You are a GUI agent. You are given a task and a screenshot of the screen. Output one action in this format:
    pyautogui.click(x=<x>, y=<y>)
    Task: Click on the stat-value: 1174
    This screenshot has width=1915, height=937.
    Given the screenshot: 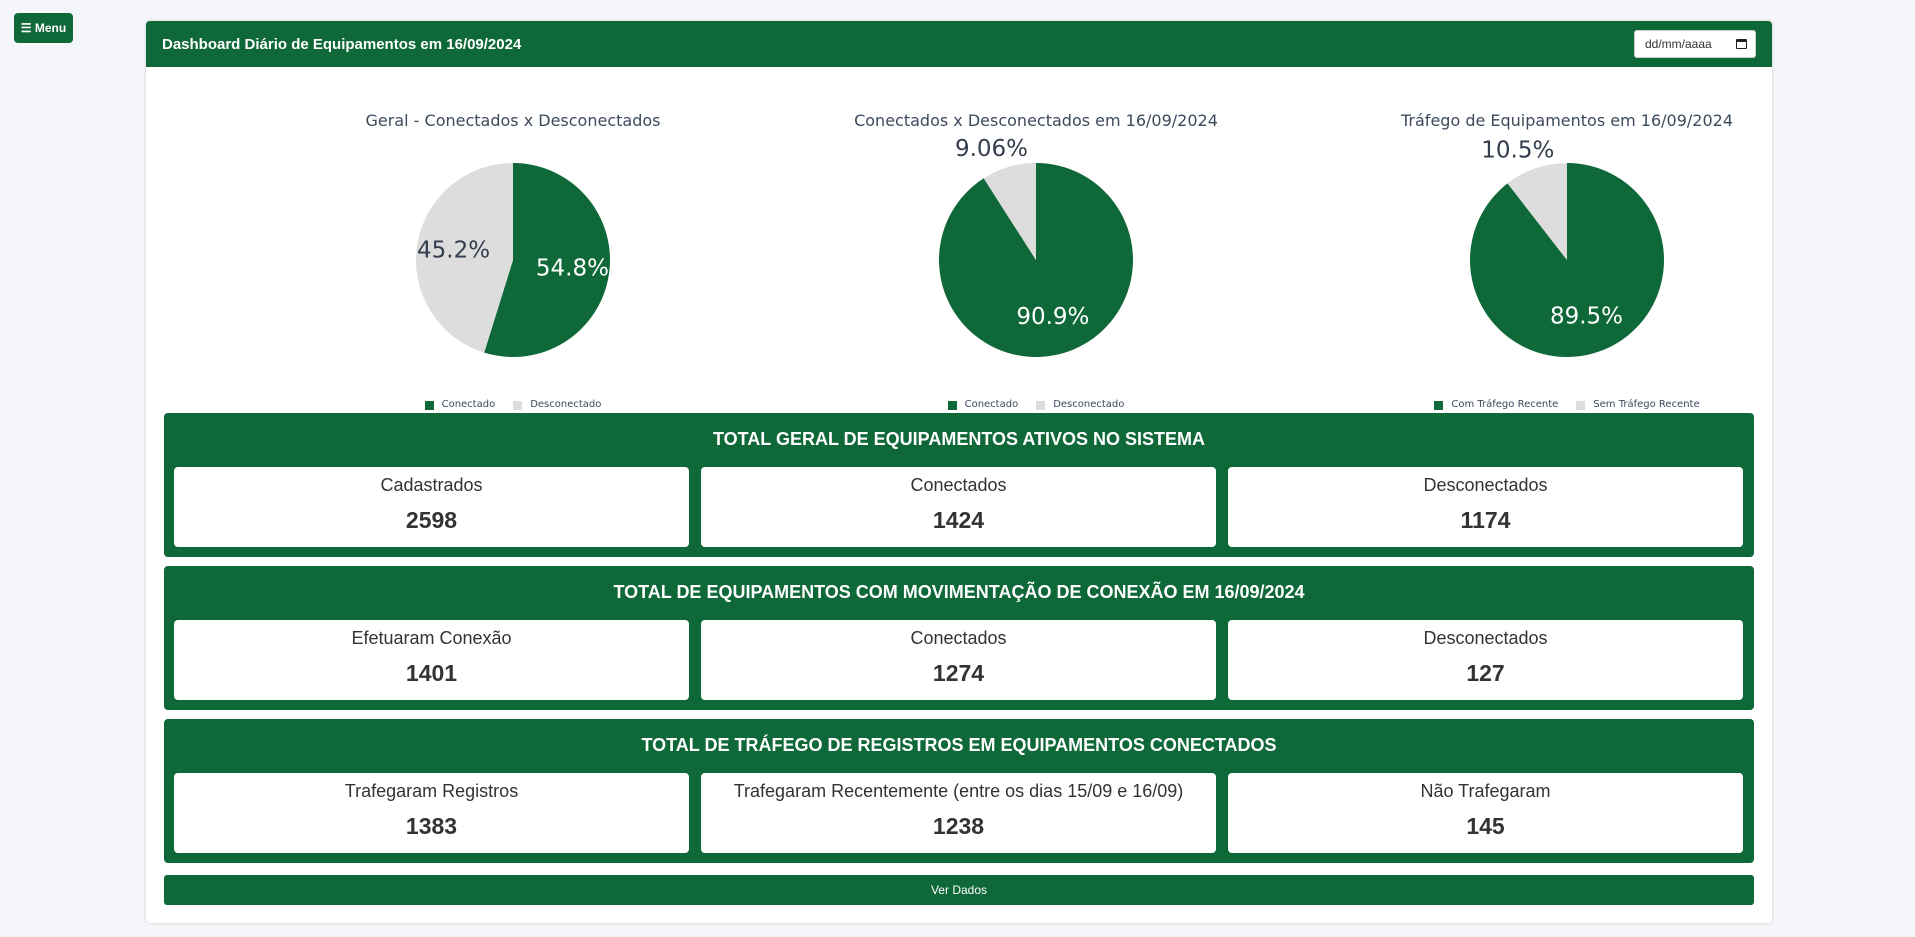 What is the action you would take?
    pyautogui.click(x=1485, y=520)
    